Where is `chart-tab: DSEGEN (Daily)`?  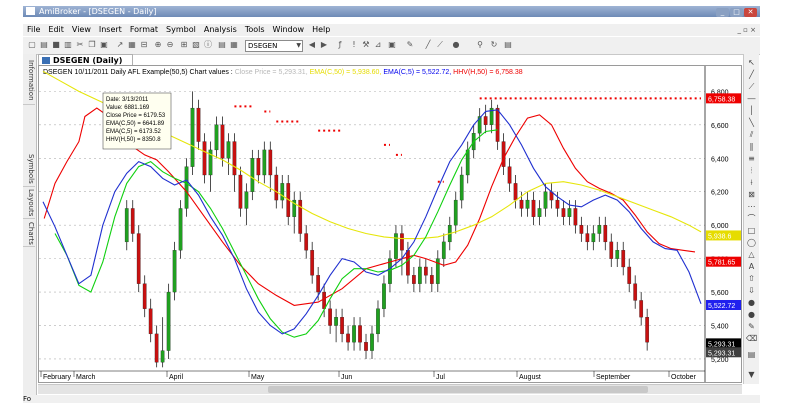
chart-tab: DSEGEN (Daily) is located at coordinates (85, 59).